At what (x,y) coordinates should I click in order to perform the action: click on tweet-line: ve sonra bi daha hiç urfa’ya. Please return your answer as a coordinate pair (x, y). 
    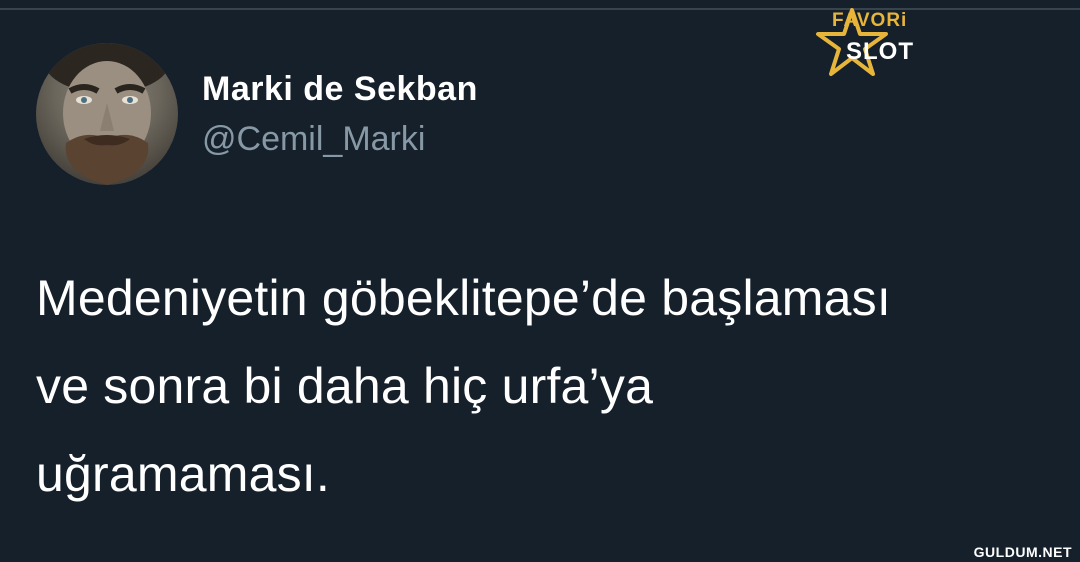
    Looking at the image, I should click on (345, 386).